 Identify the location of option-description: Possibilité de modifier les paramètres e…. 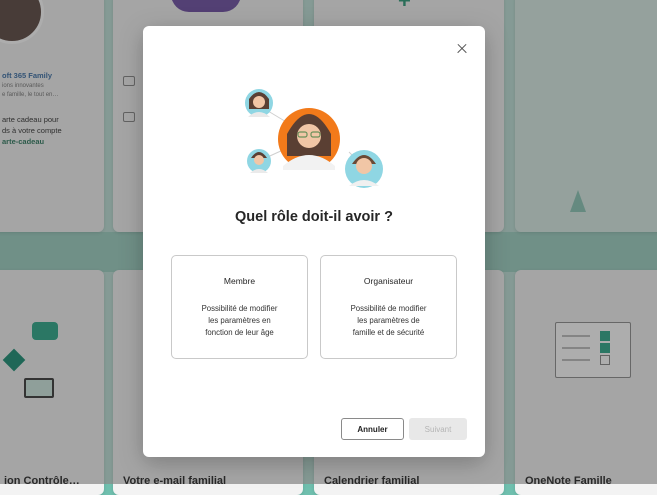
(239, 320).